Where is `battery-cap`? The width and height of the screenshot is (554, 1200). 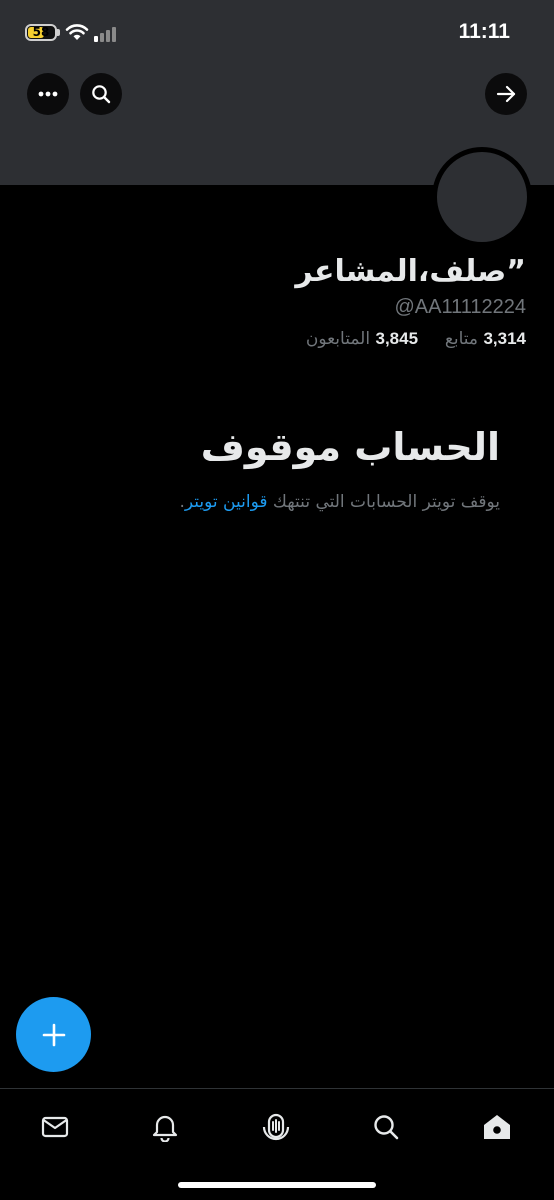 battery-cap is located at coordinates (58, 32).